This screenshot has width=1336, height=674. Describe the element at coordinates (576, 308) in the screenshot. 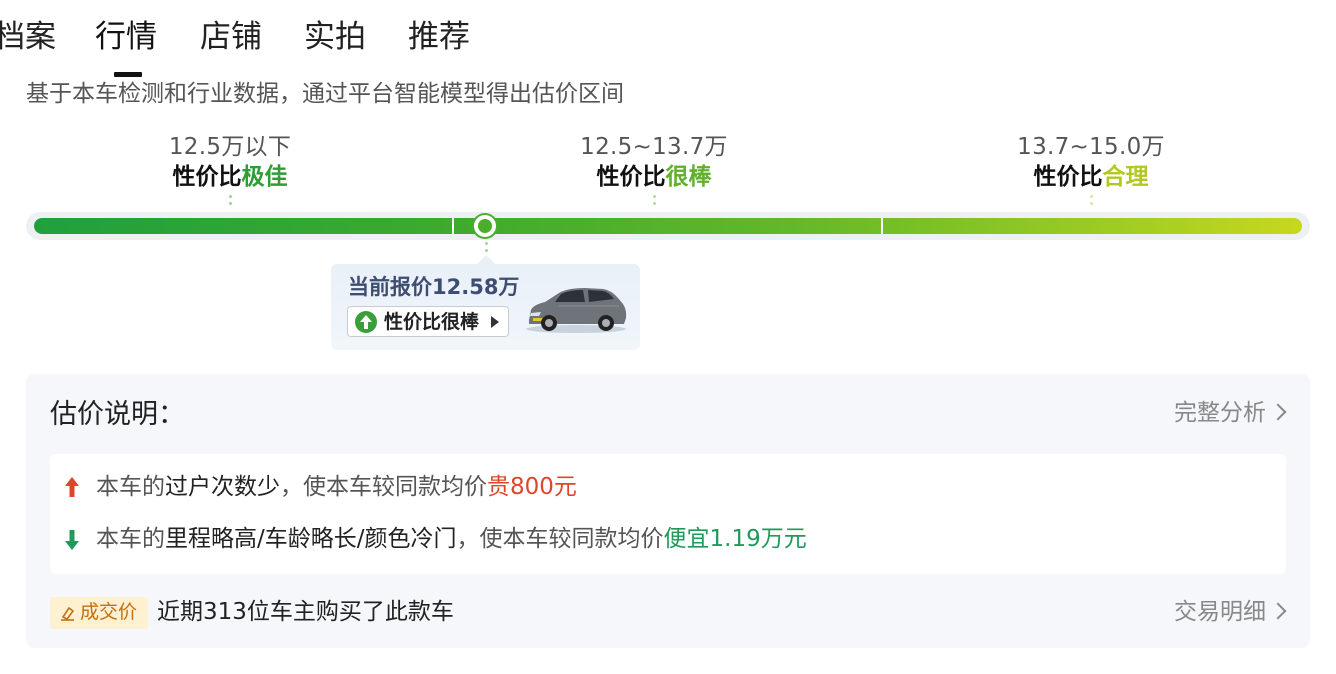

I see `car-image` at that location.